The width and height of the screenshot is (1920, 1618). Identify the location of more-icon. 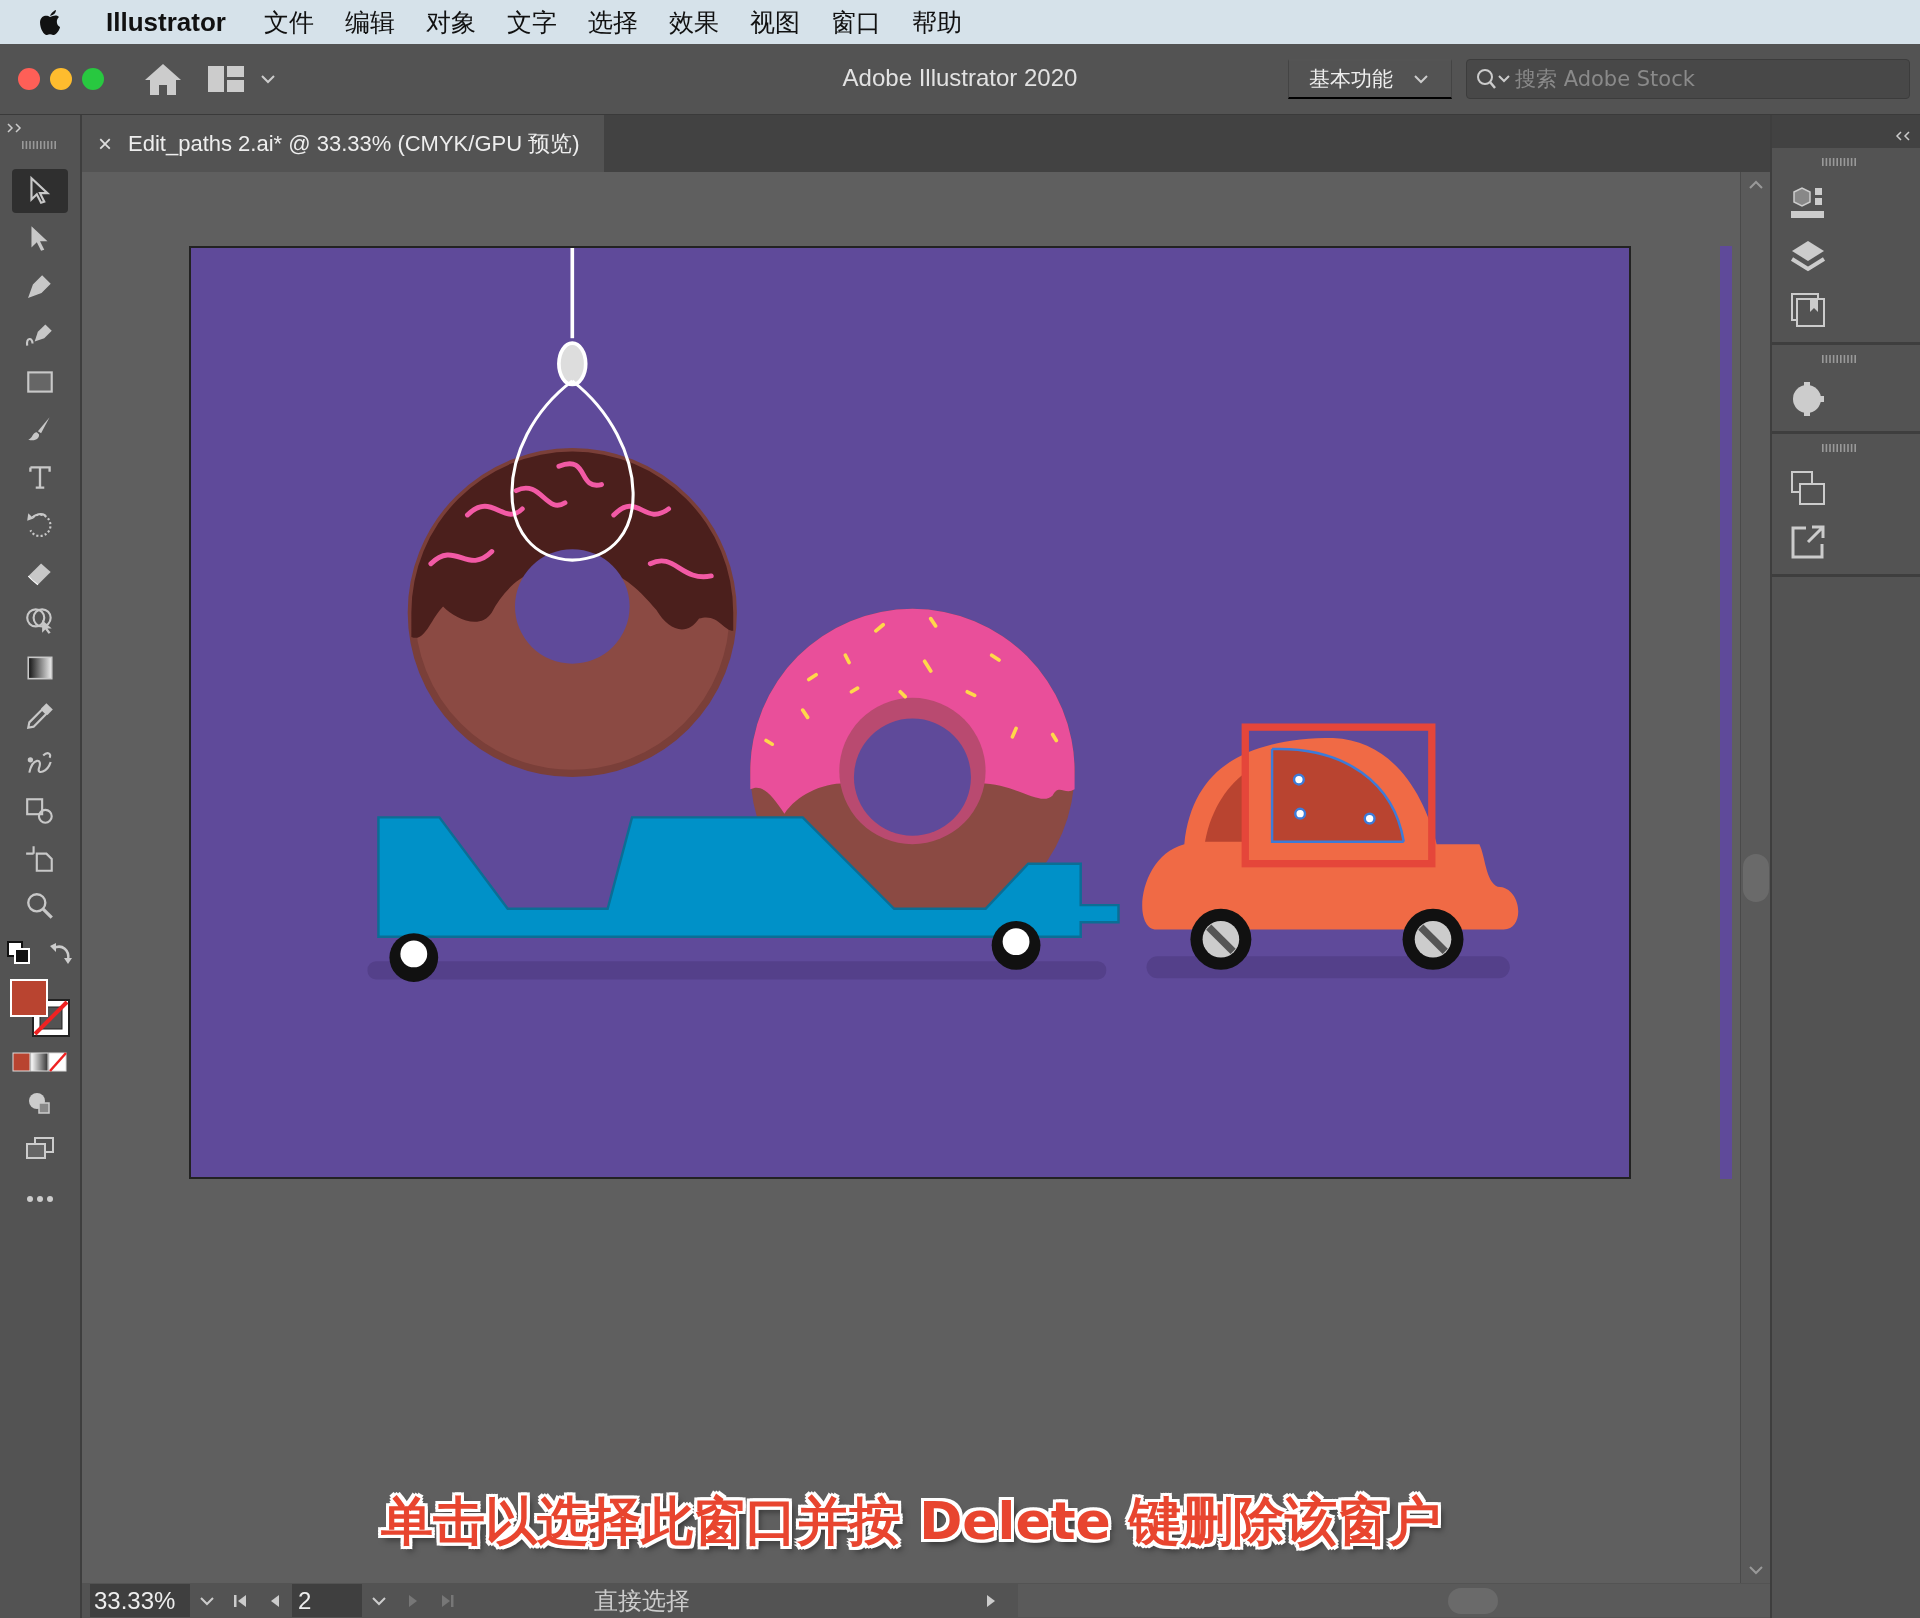
(40, 1199).